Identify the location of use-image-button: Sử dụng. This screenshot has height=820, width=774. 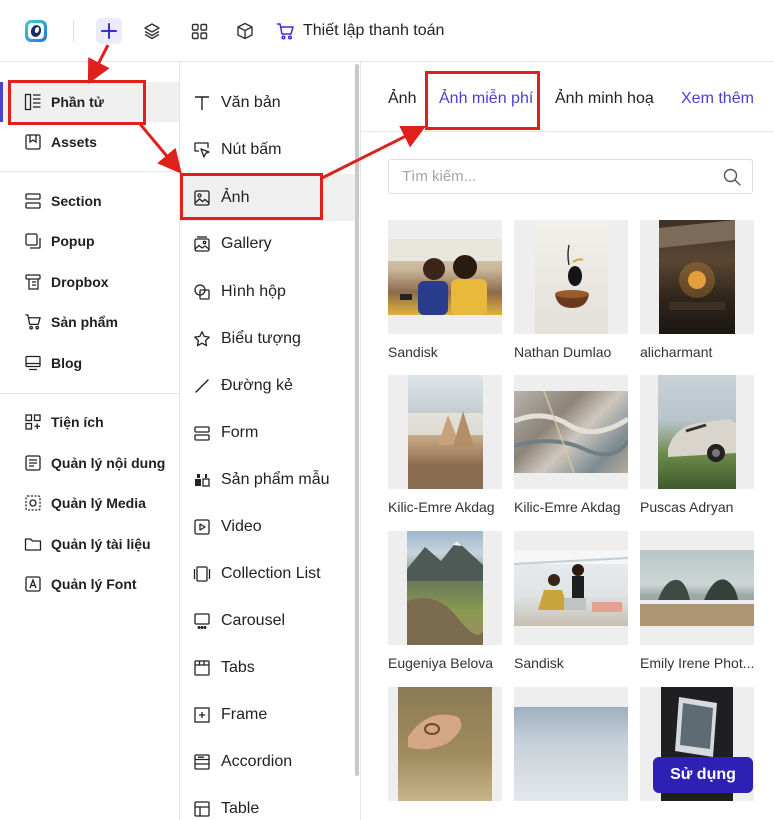
(703, 775).